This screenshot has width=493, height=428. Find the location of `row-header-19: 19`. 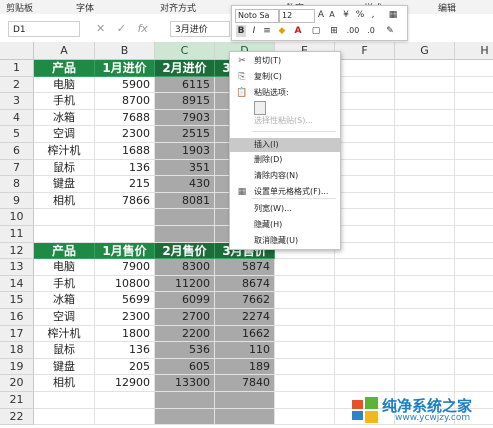

row-header-19: 19 is located at coordinates (17, 367).